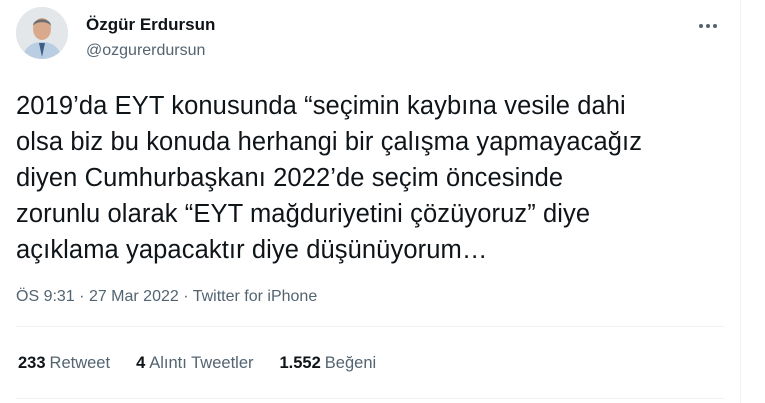 The width and height of the screenshot is (765, 403). I want to click on retweets-label: Retweet, so click(80, 363).